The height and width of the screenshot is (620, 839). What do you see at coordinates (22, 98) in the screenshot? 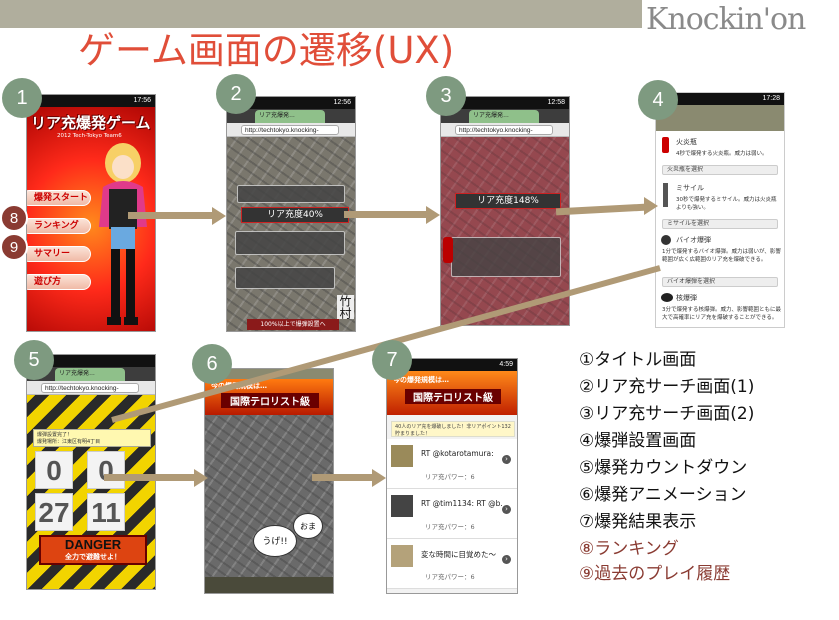
I see `step-marker-1: 1` at bounding box center [22, 98].